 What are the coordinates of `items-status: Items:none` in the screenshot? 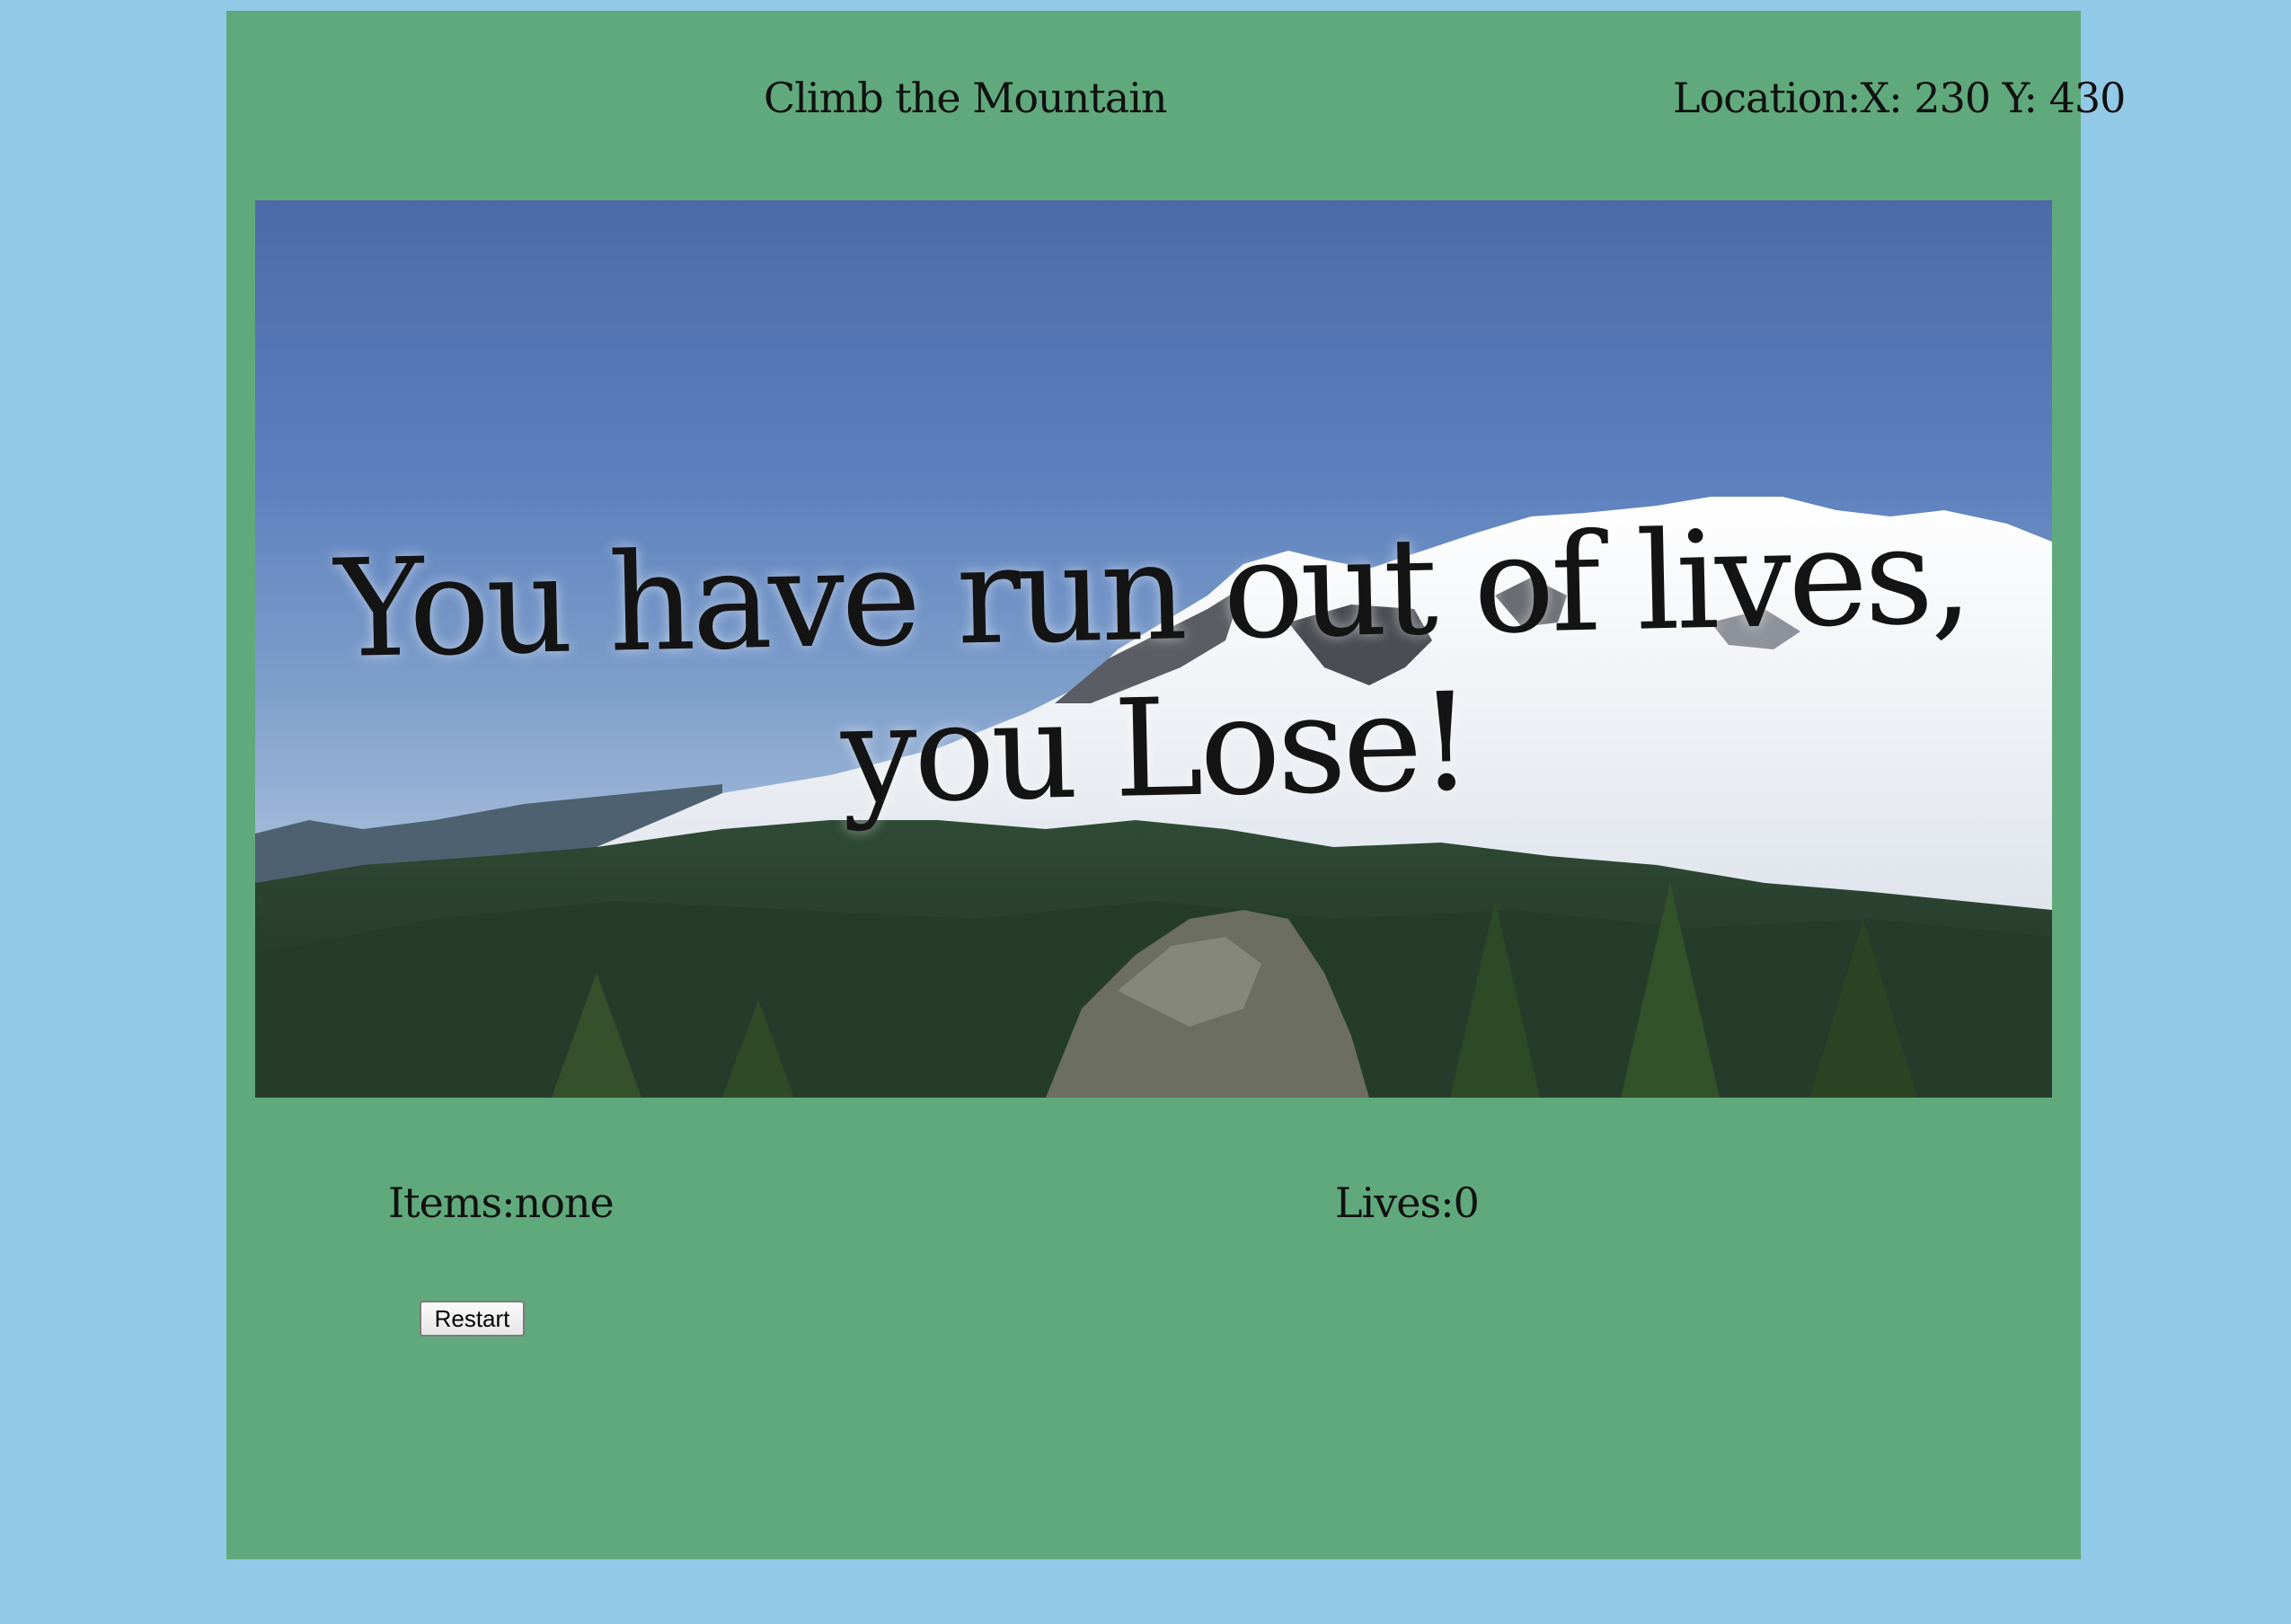 It's located at (501, 1202).